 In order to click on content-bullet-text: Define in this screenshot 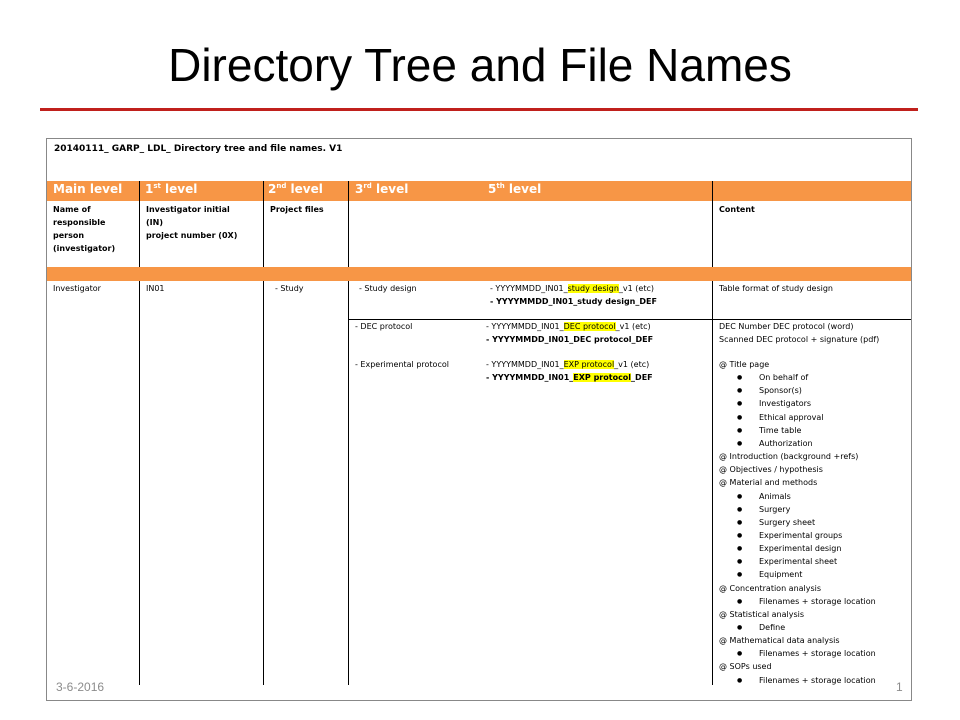, I will do `click(772, 627)`.